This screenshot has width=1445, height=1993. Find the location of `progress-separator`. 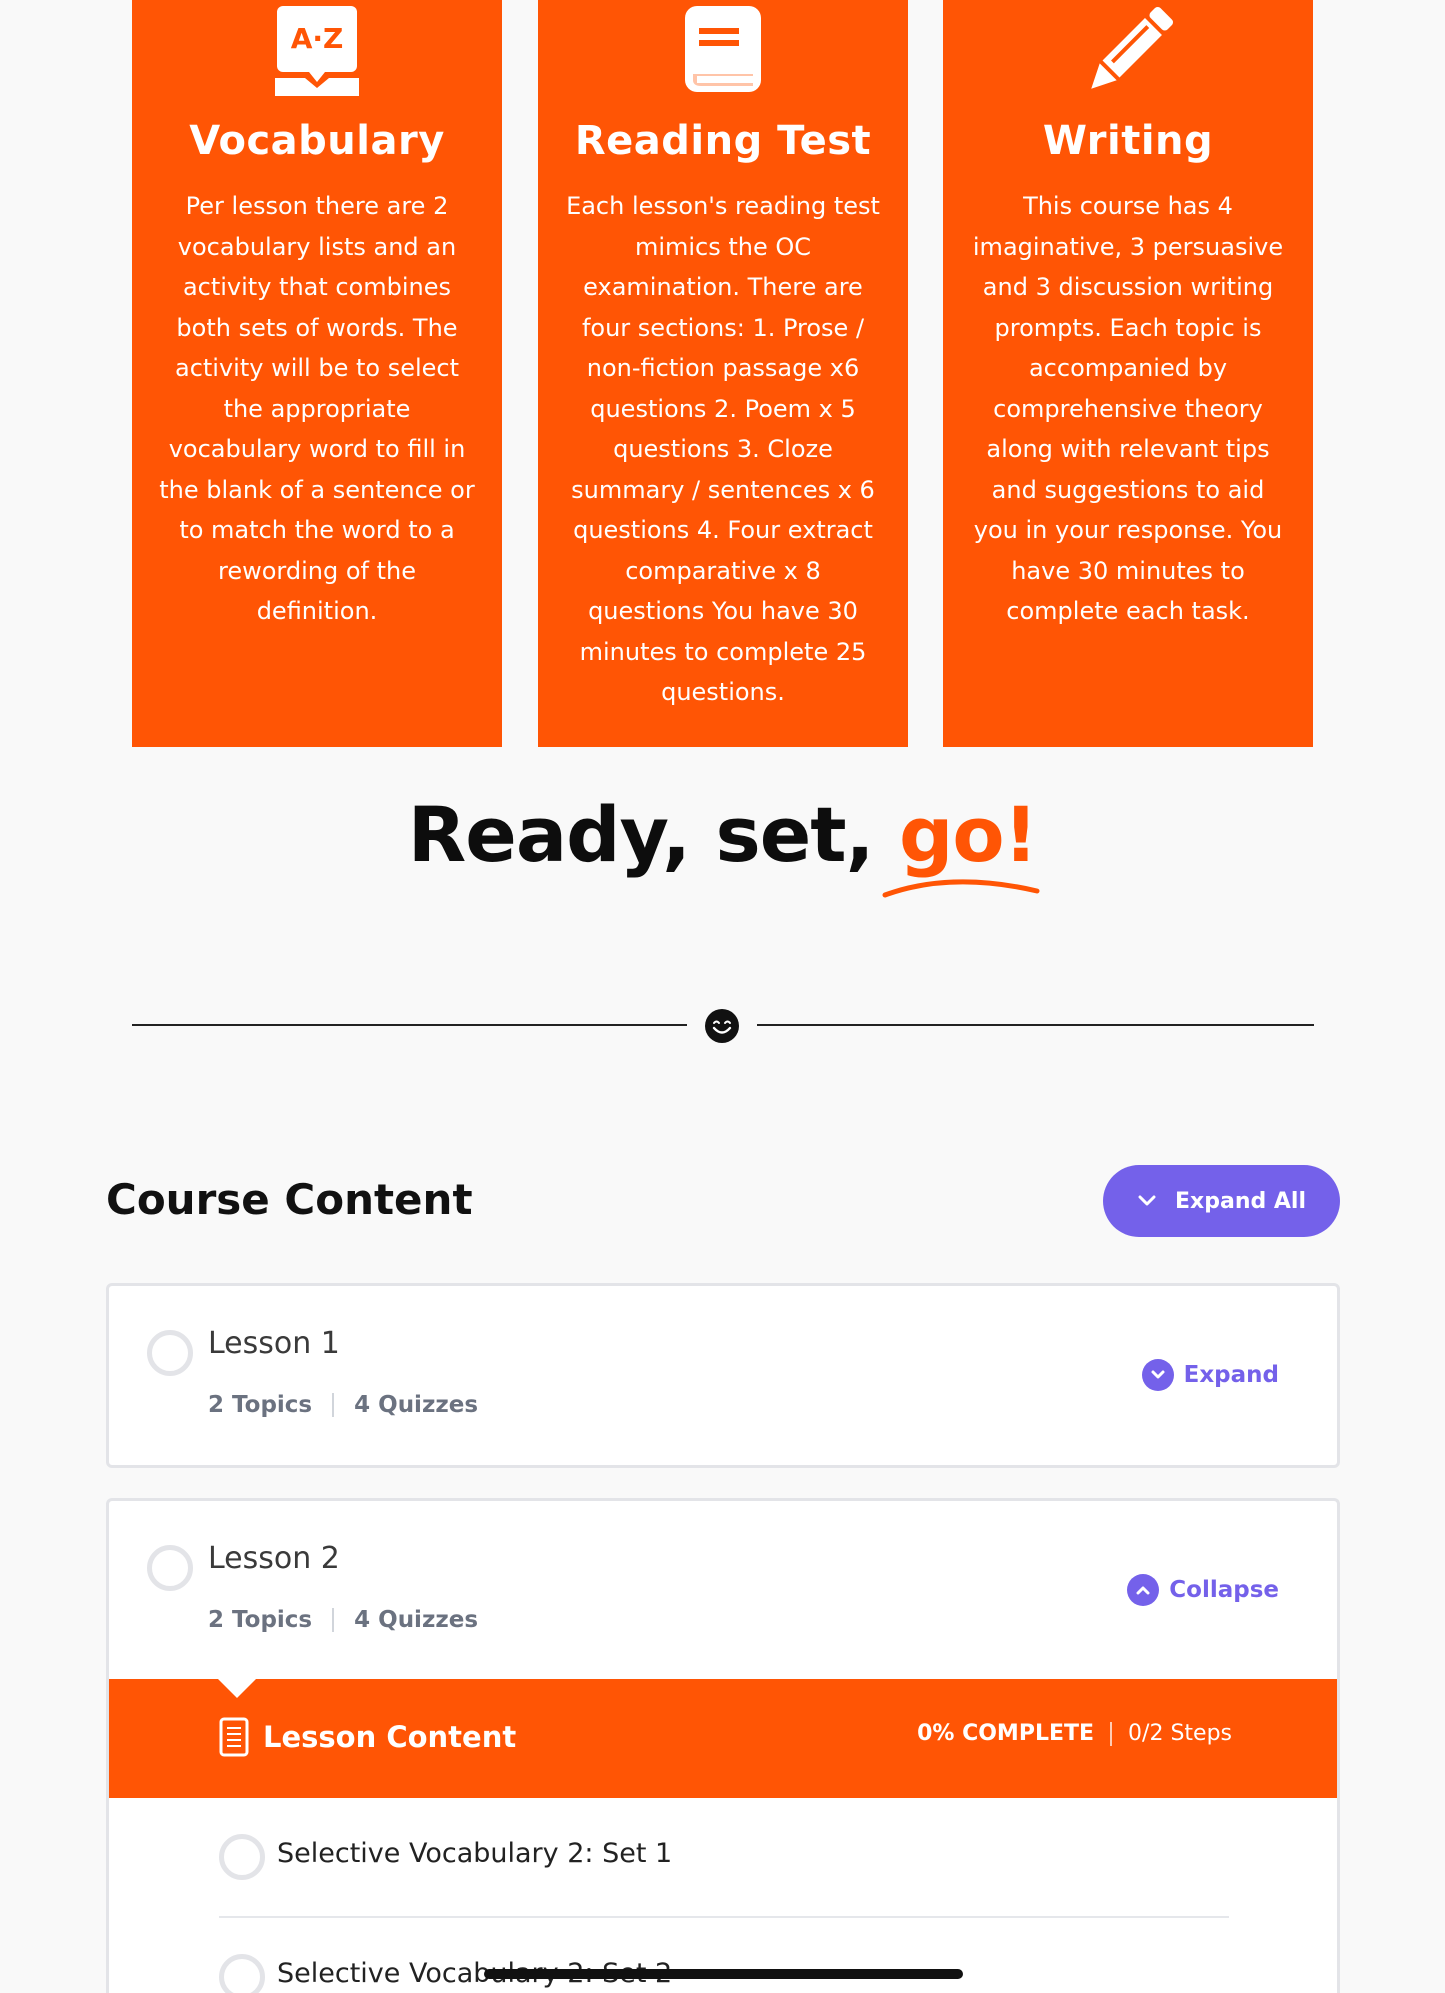

progress-separator is located at coordinates (1111, 1733).